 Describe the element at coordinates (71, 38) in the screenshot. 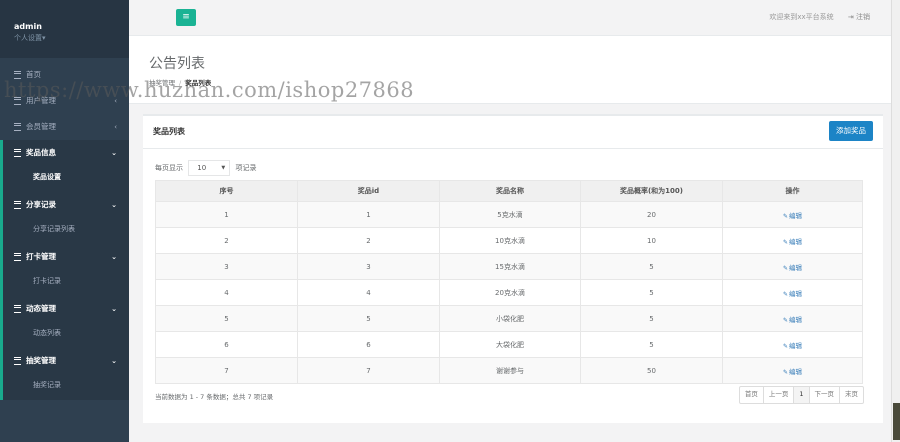

I see `profile-settings-link: 个人设置▾` at that location.